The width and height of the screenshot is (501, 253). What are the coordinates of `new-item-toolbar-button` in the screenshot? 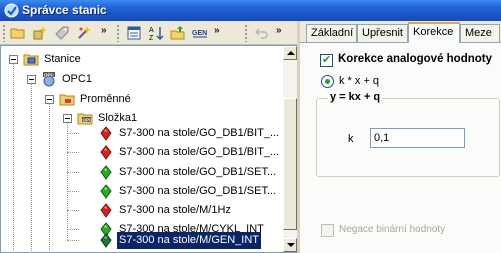 It's located at (40, 33).